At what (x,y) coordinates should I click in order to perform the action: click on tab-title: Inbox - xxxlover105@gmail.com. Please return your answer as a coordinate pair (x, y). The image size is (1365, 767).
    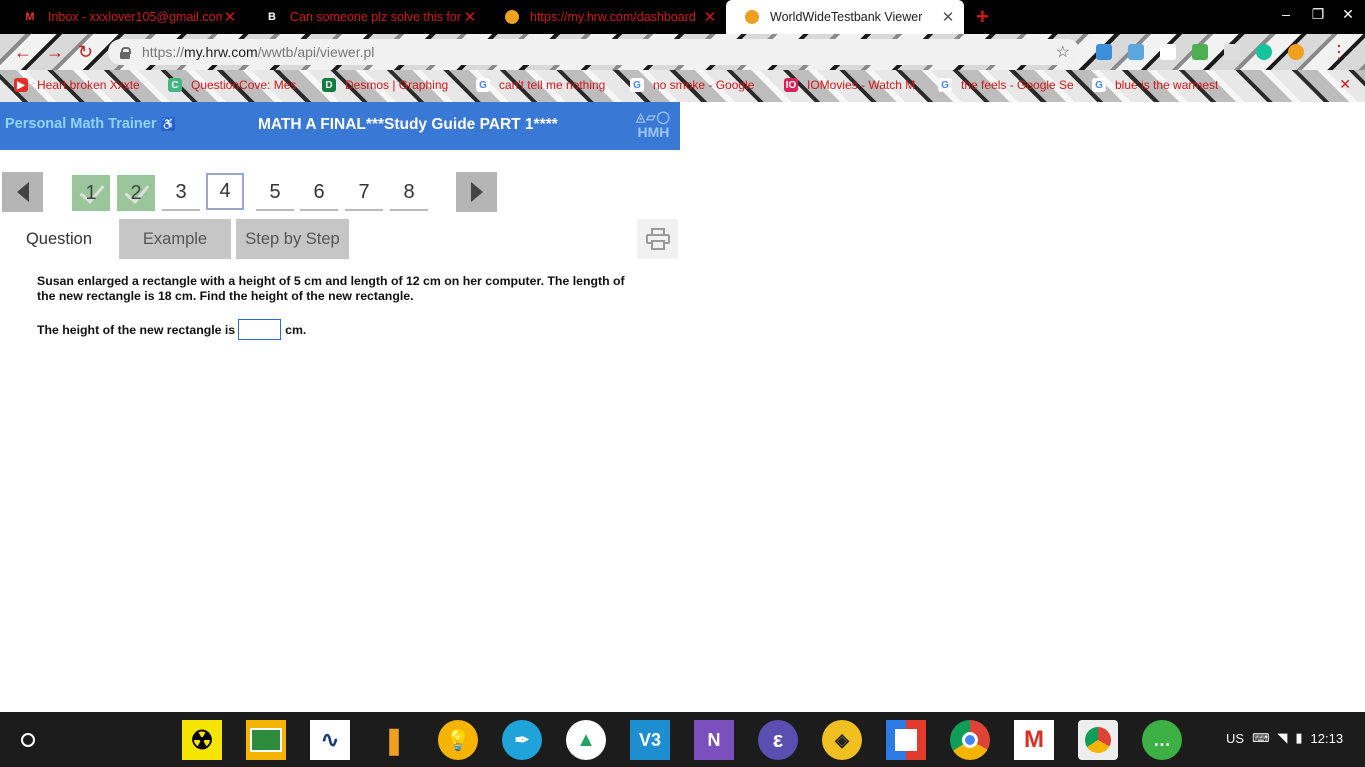
    Looking at the image, I should click on (135, 17).